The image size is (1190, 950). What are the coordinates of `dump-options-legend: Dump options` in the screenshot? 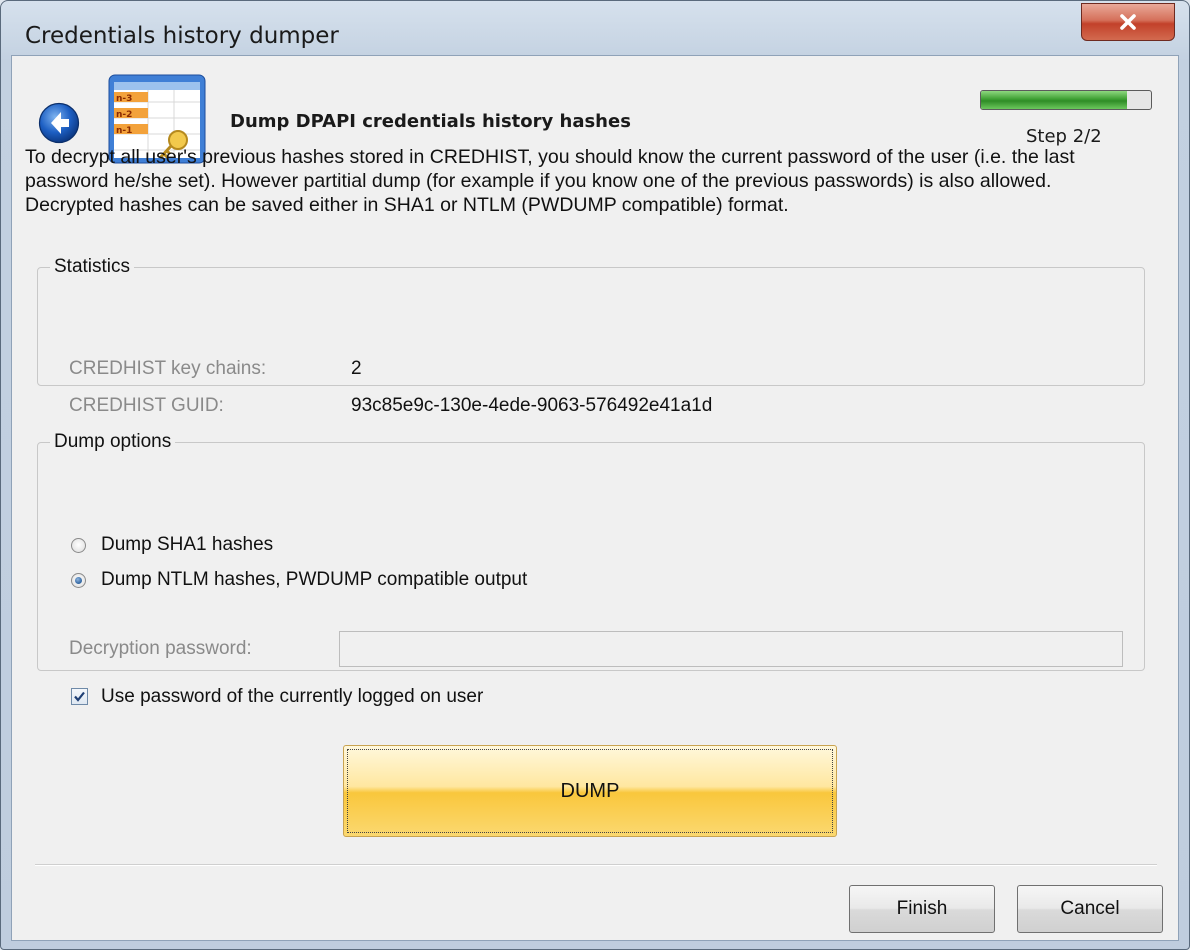 It's located at (113, 441).